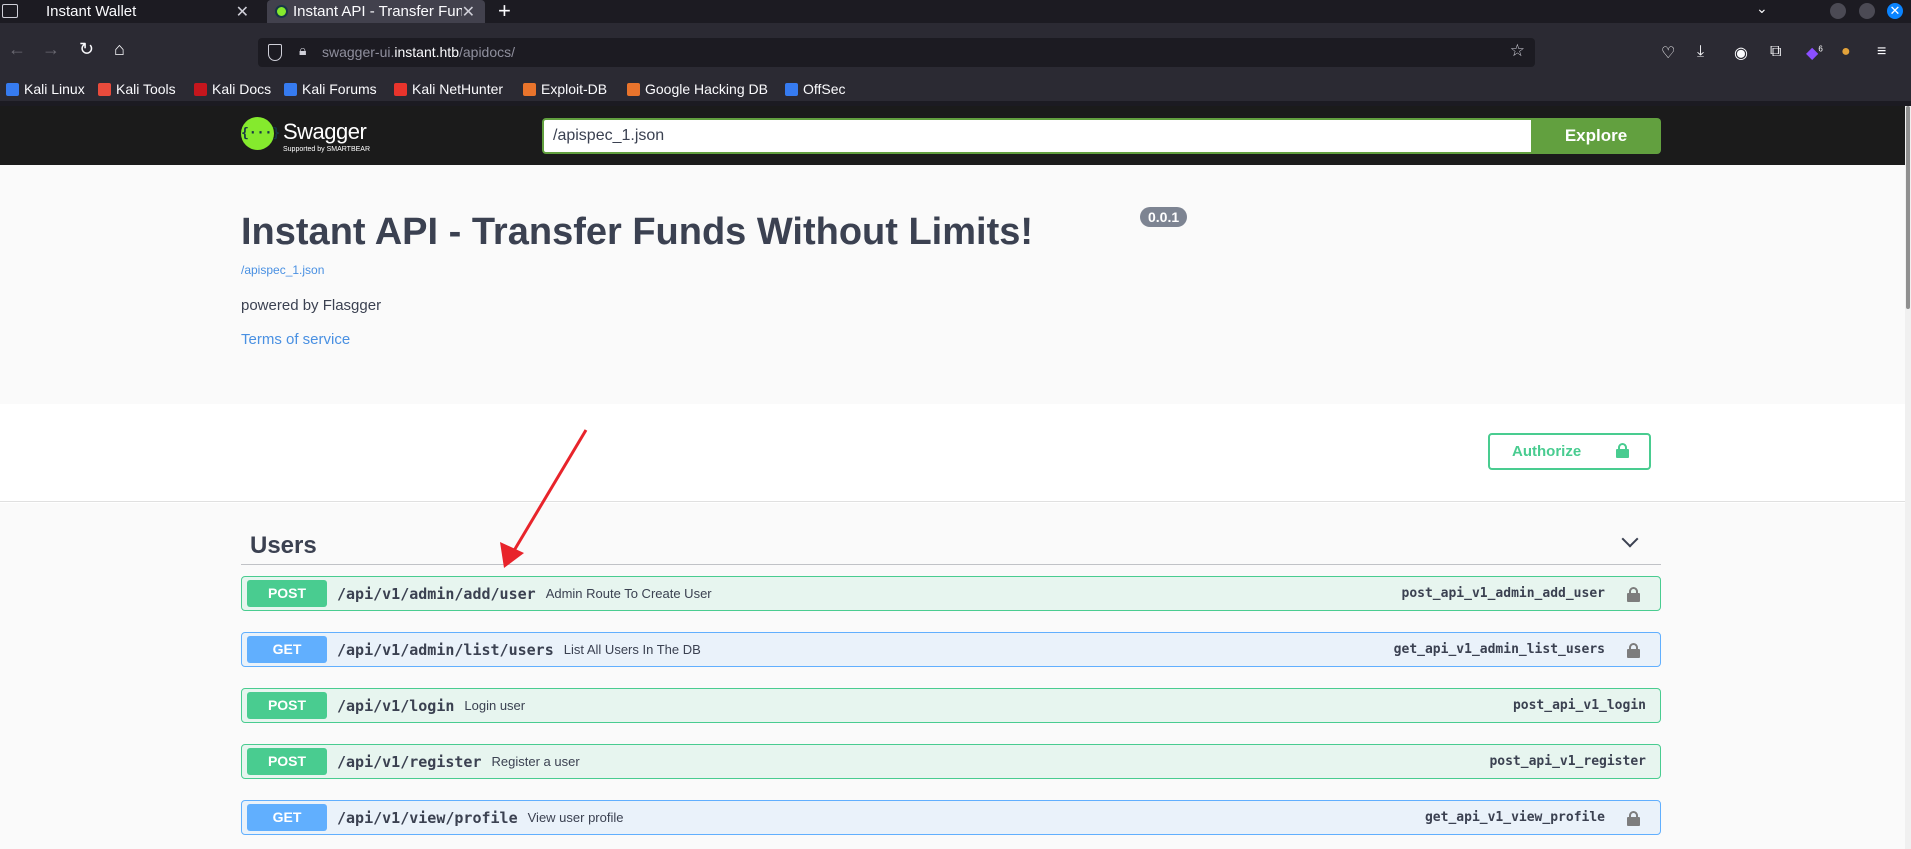  I want to click on cookie-extension-icon: ●, so click(1846, 52).